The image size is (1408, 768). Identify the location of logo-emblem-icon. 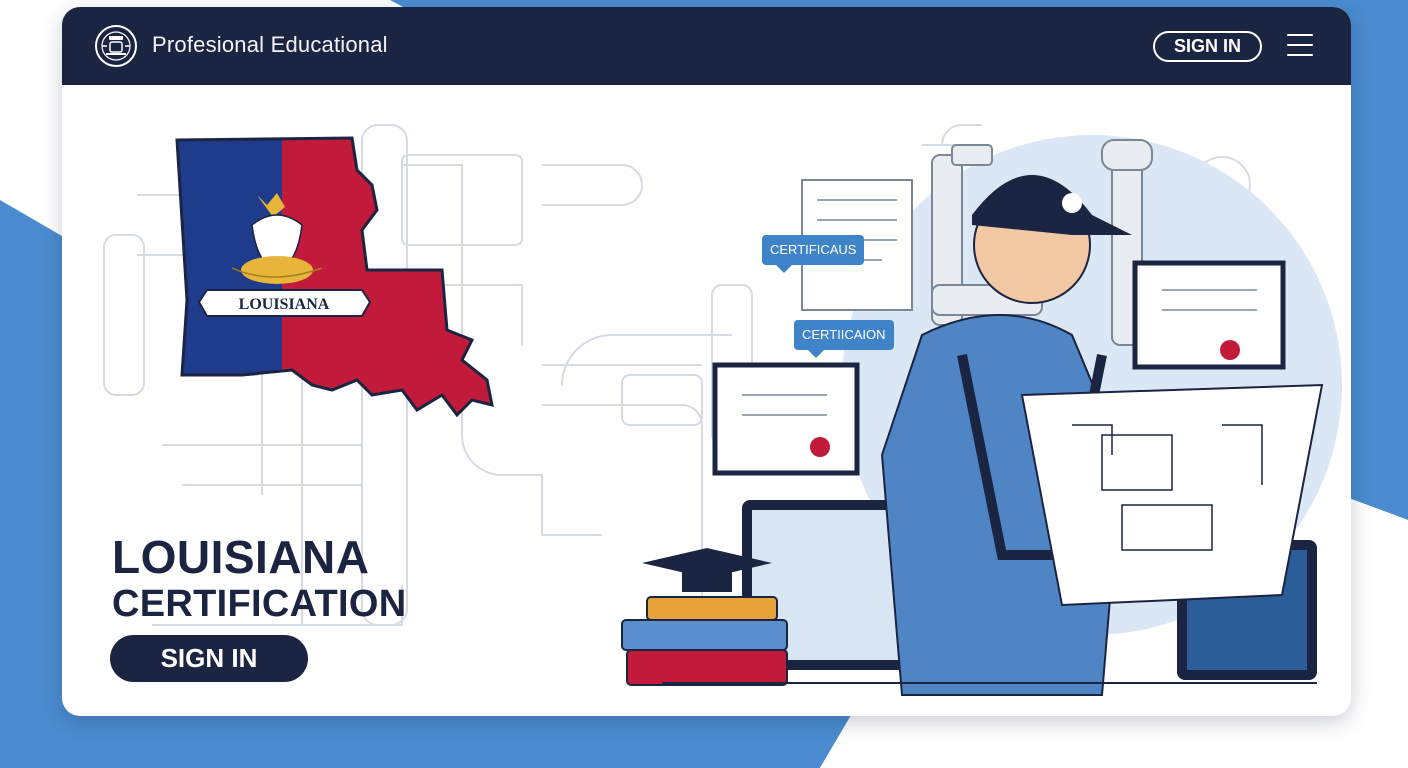
(116, 46).